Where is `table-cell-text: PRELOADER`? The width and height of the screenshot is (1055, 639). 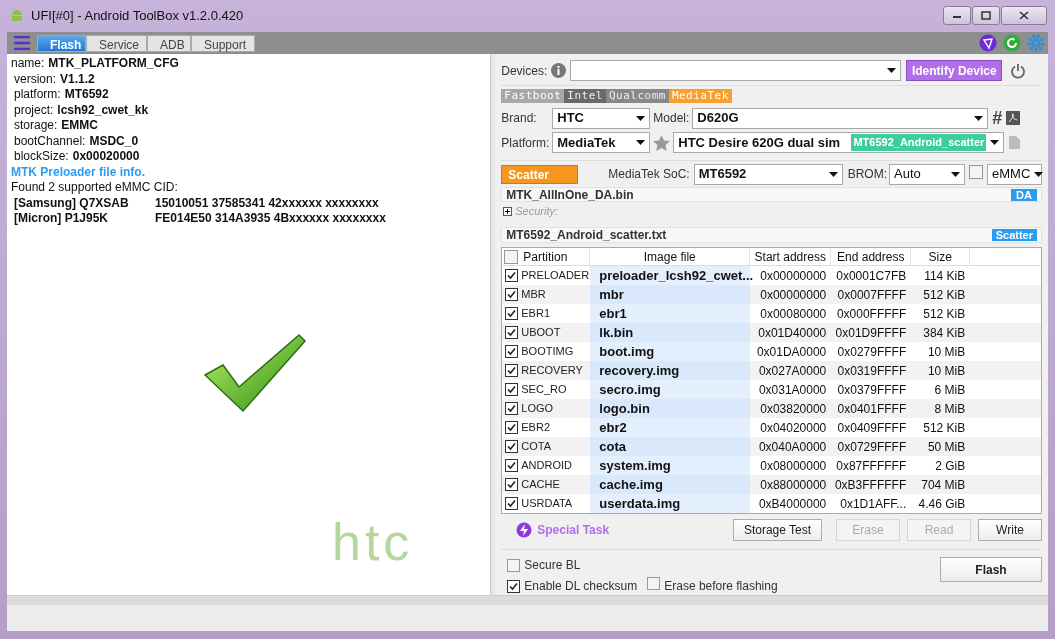
table-cell-text: PRELOADER is located at coordinates (555, 276).